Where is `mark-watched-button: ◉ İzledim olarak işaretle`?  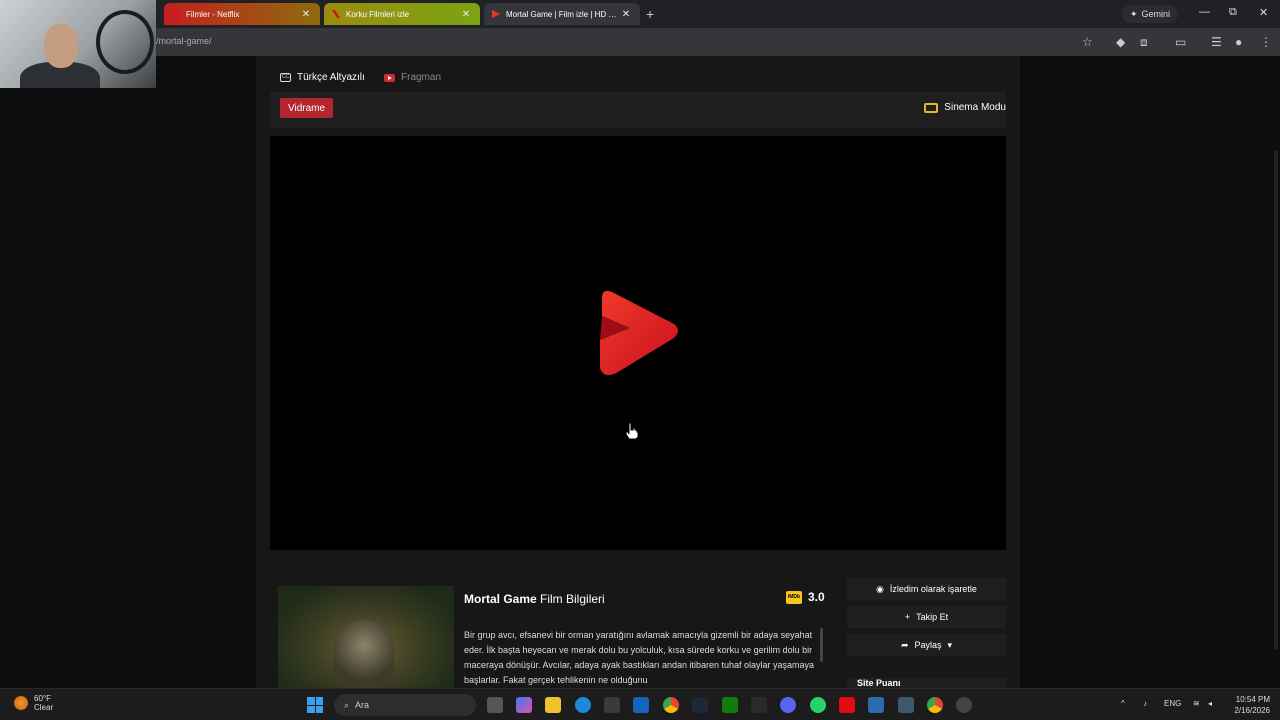 mark-watched-button: ◉ İzledim olarak işaretle is located at coordinates (926, 589).